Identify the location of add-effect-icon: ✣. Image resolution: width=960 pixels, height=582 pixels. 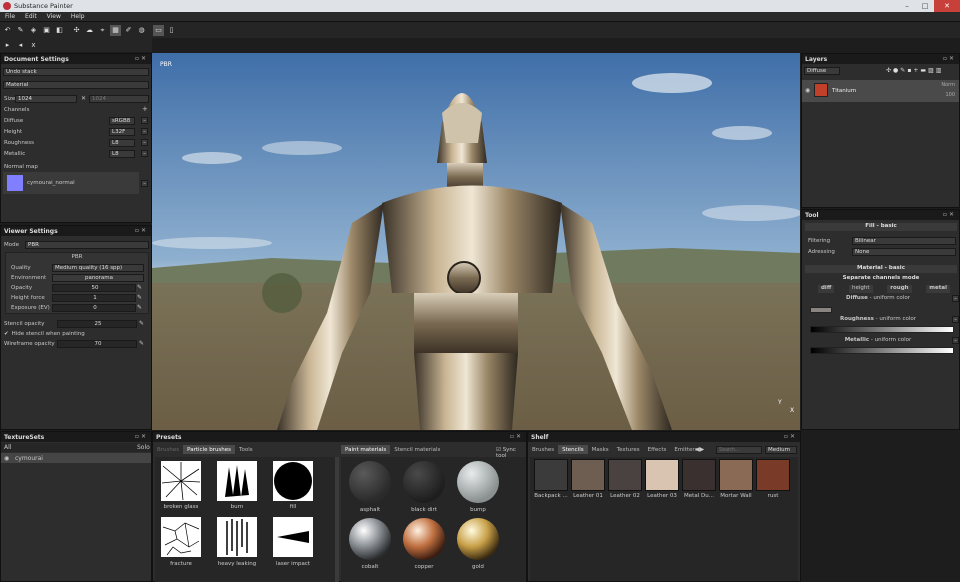
(889, 70).